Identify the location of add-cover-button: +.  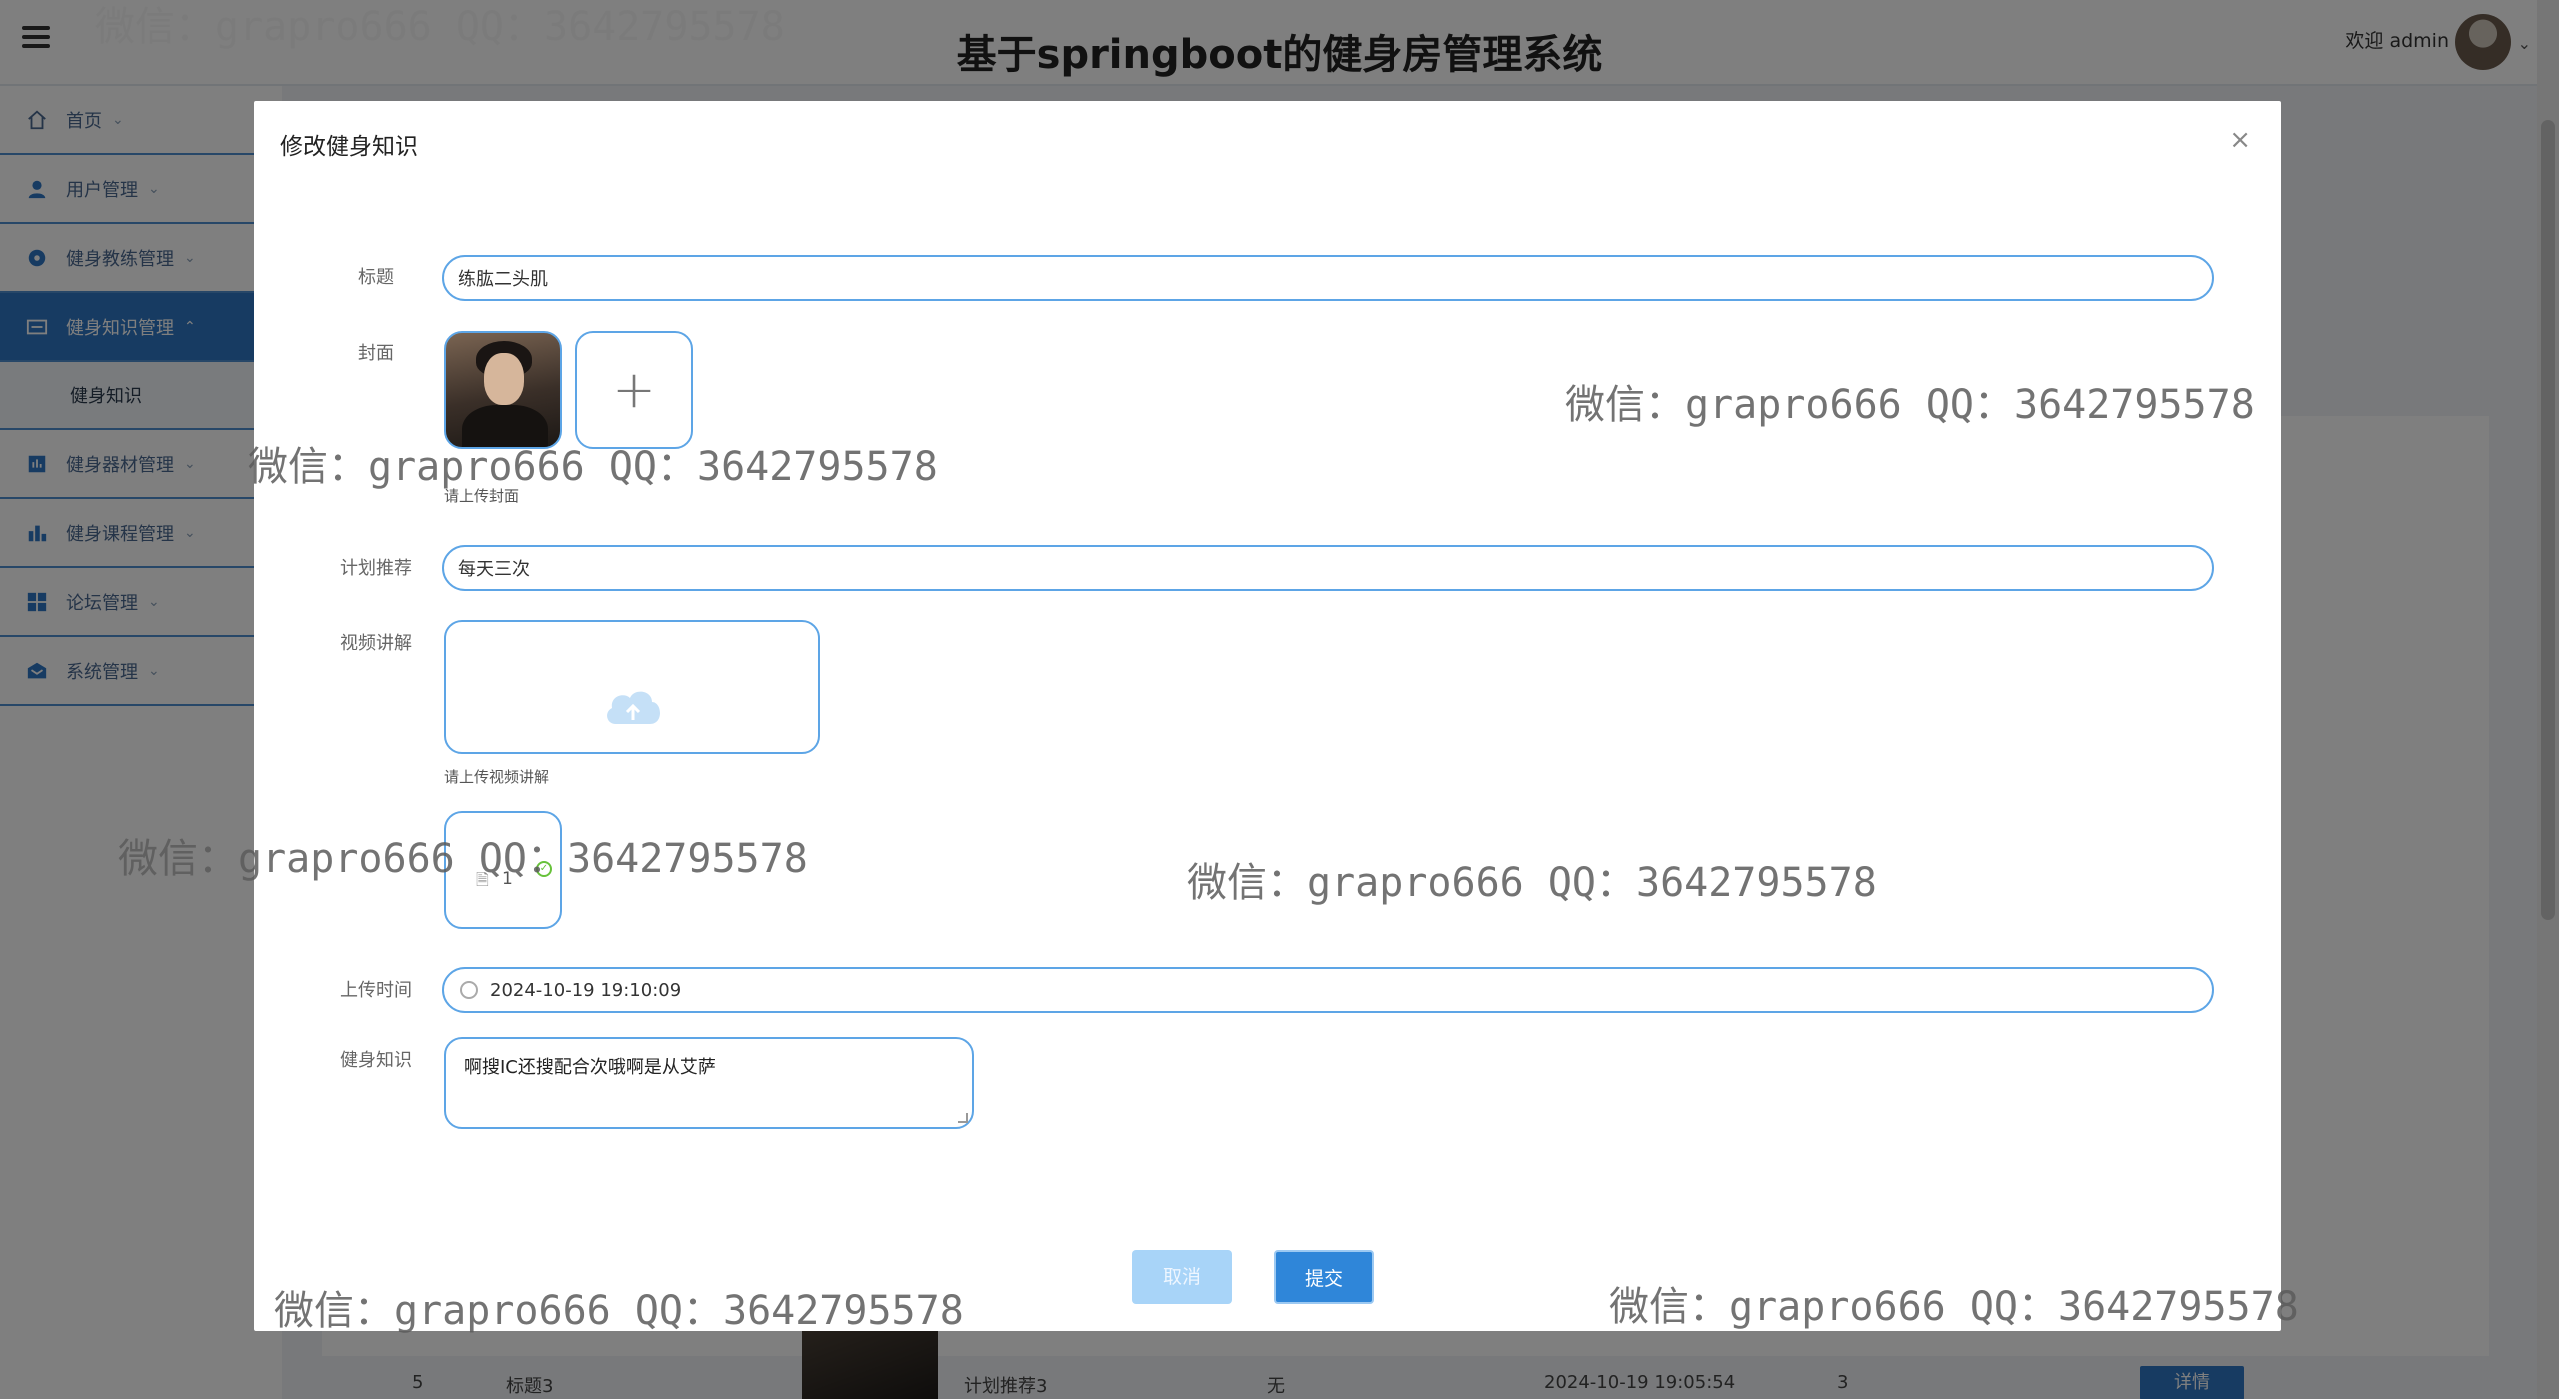
(634, 390).